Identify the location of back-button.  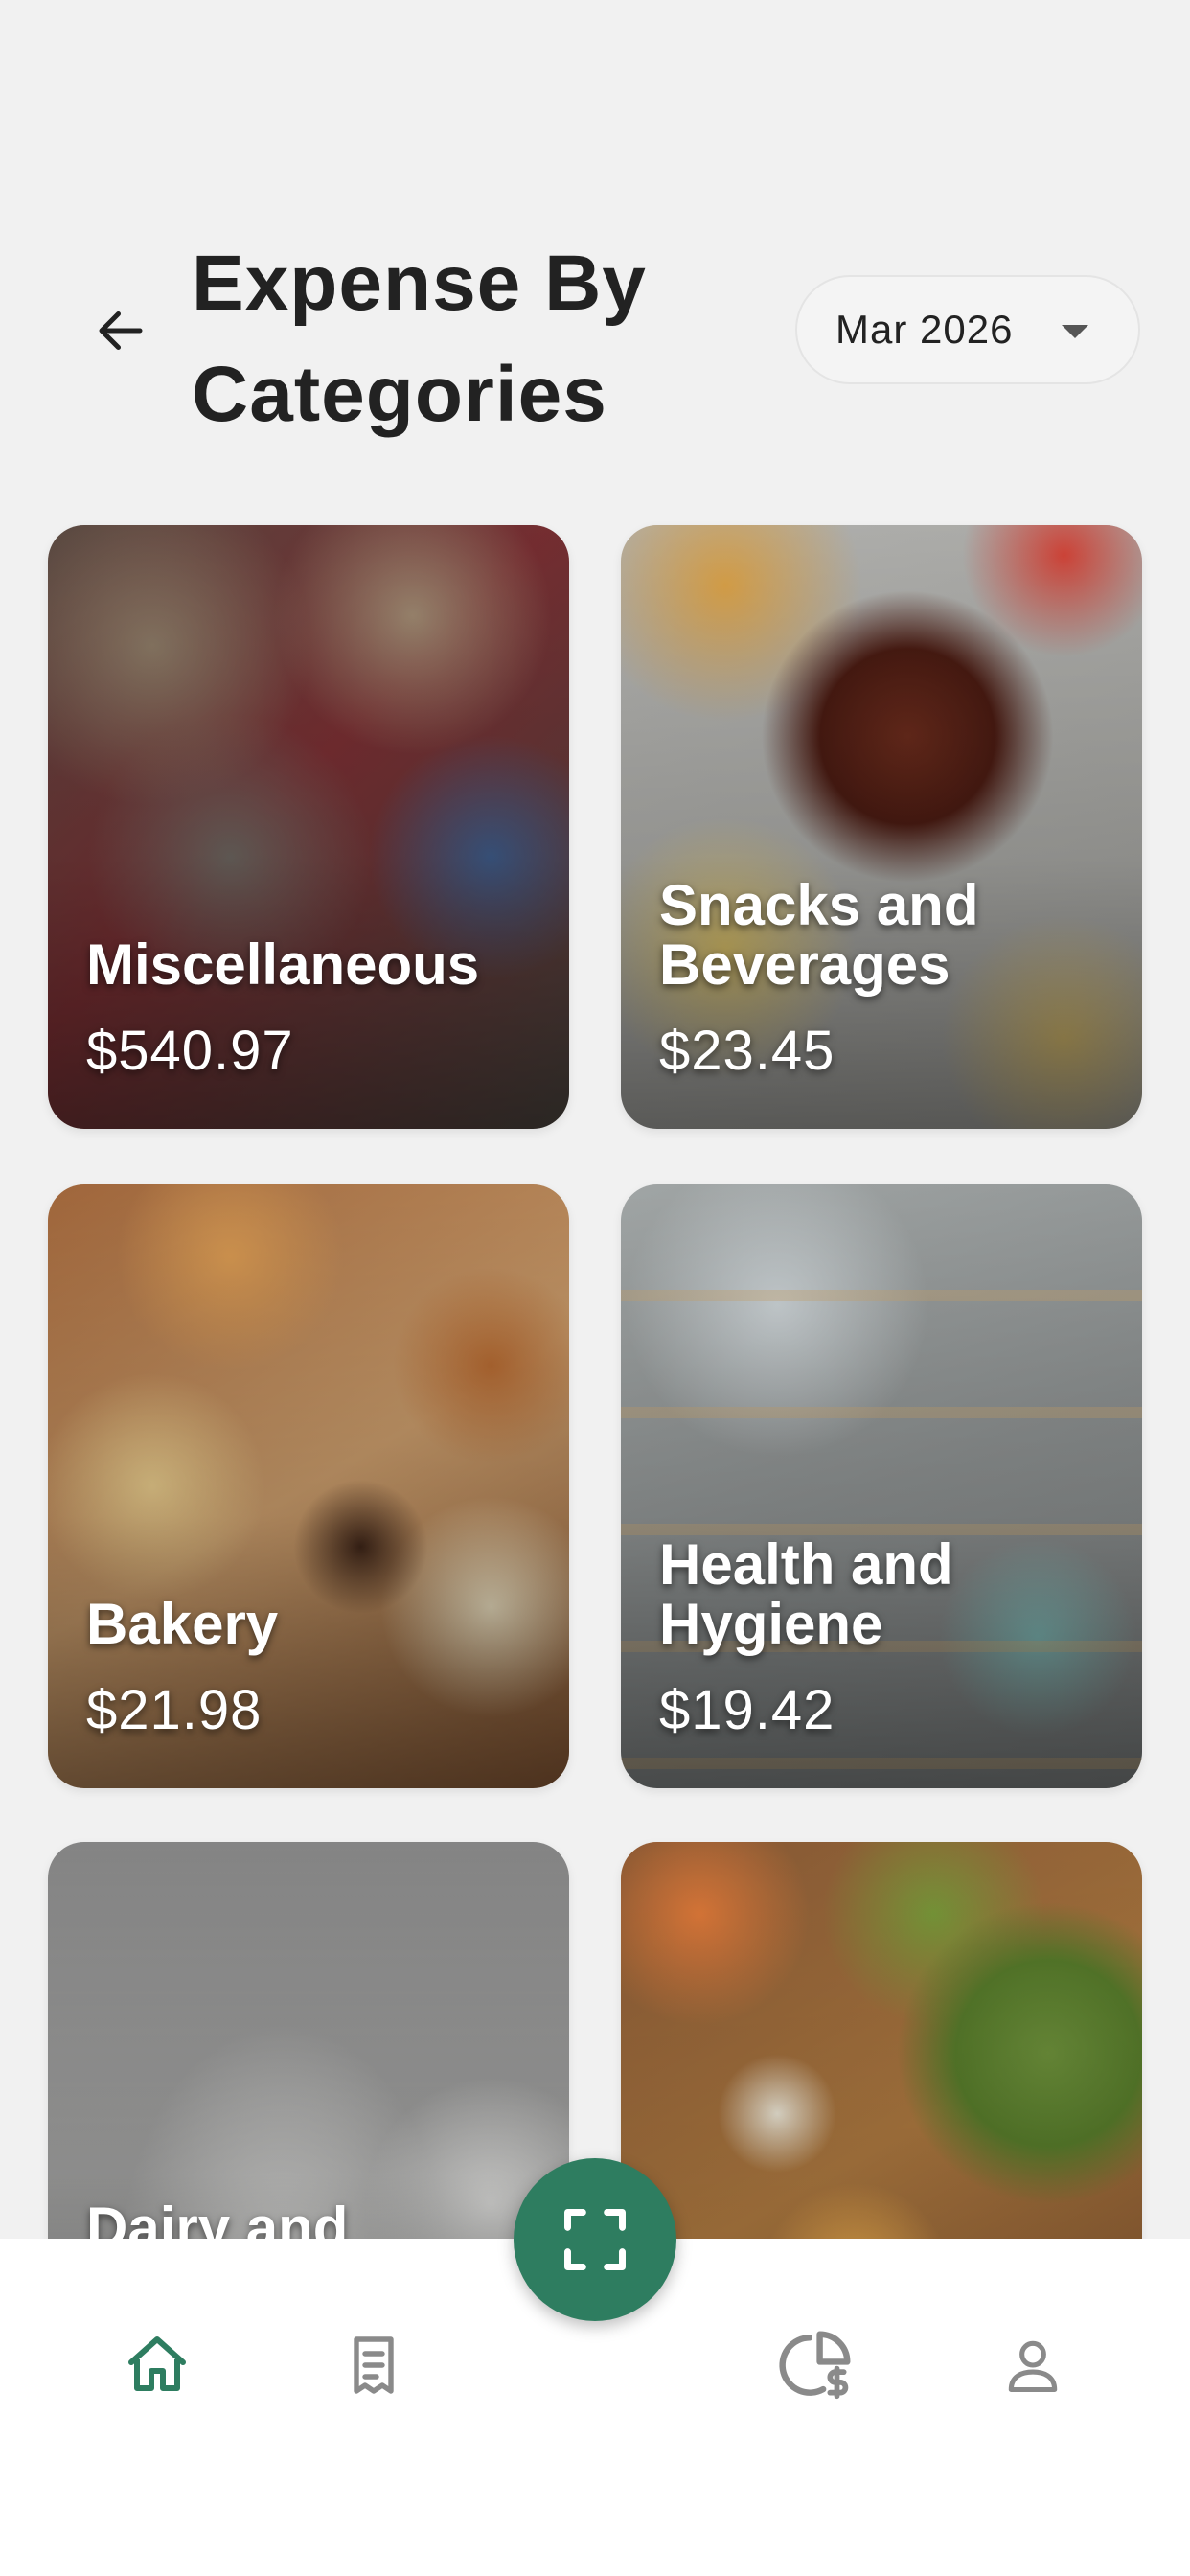
(121, 330).